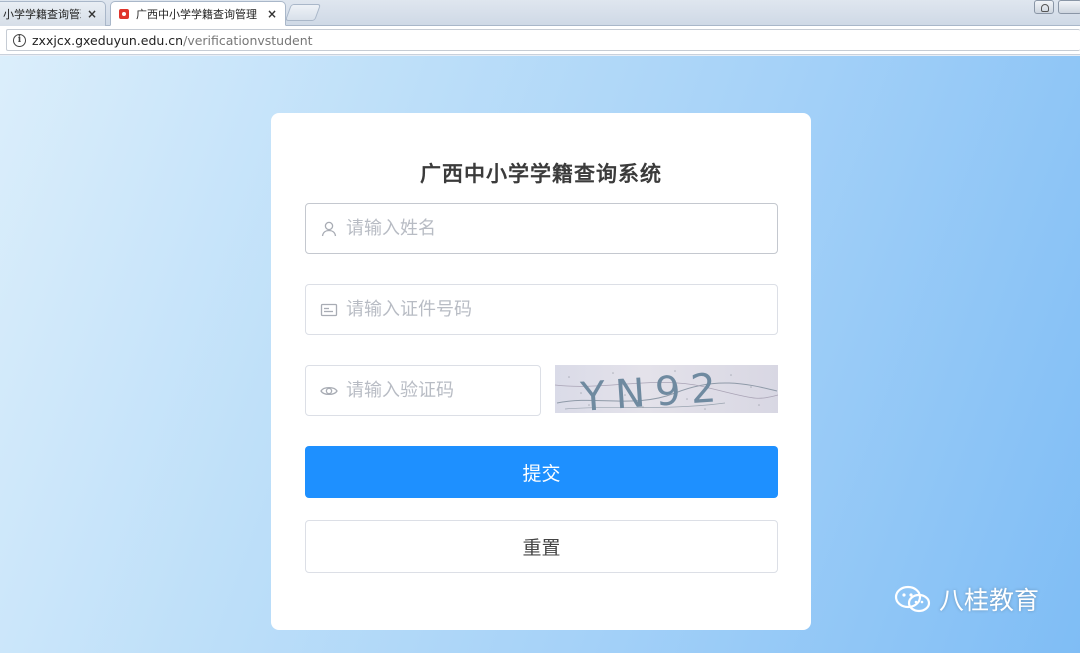 Image resolution: width=1080 pixels, height=653 pixels. Describe the element at coordinates (1044, 7) in the screenshot. I see `profile-icon` at that location.